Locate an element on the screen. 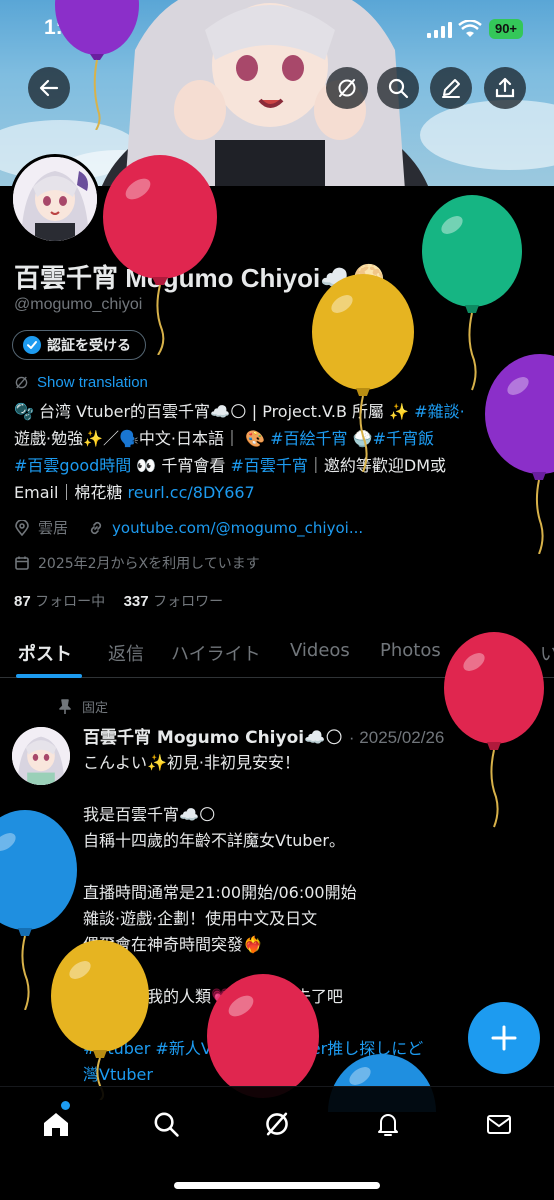 This screenshot has width=554, height=1200. compose-post-button is located at coordinates (504, 1038).